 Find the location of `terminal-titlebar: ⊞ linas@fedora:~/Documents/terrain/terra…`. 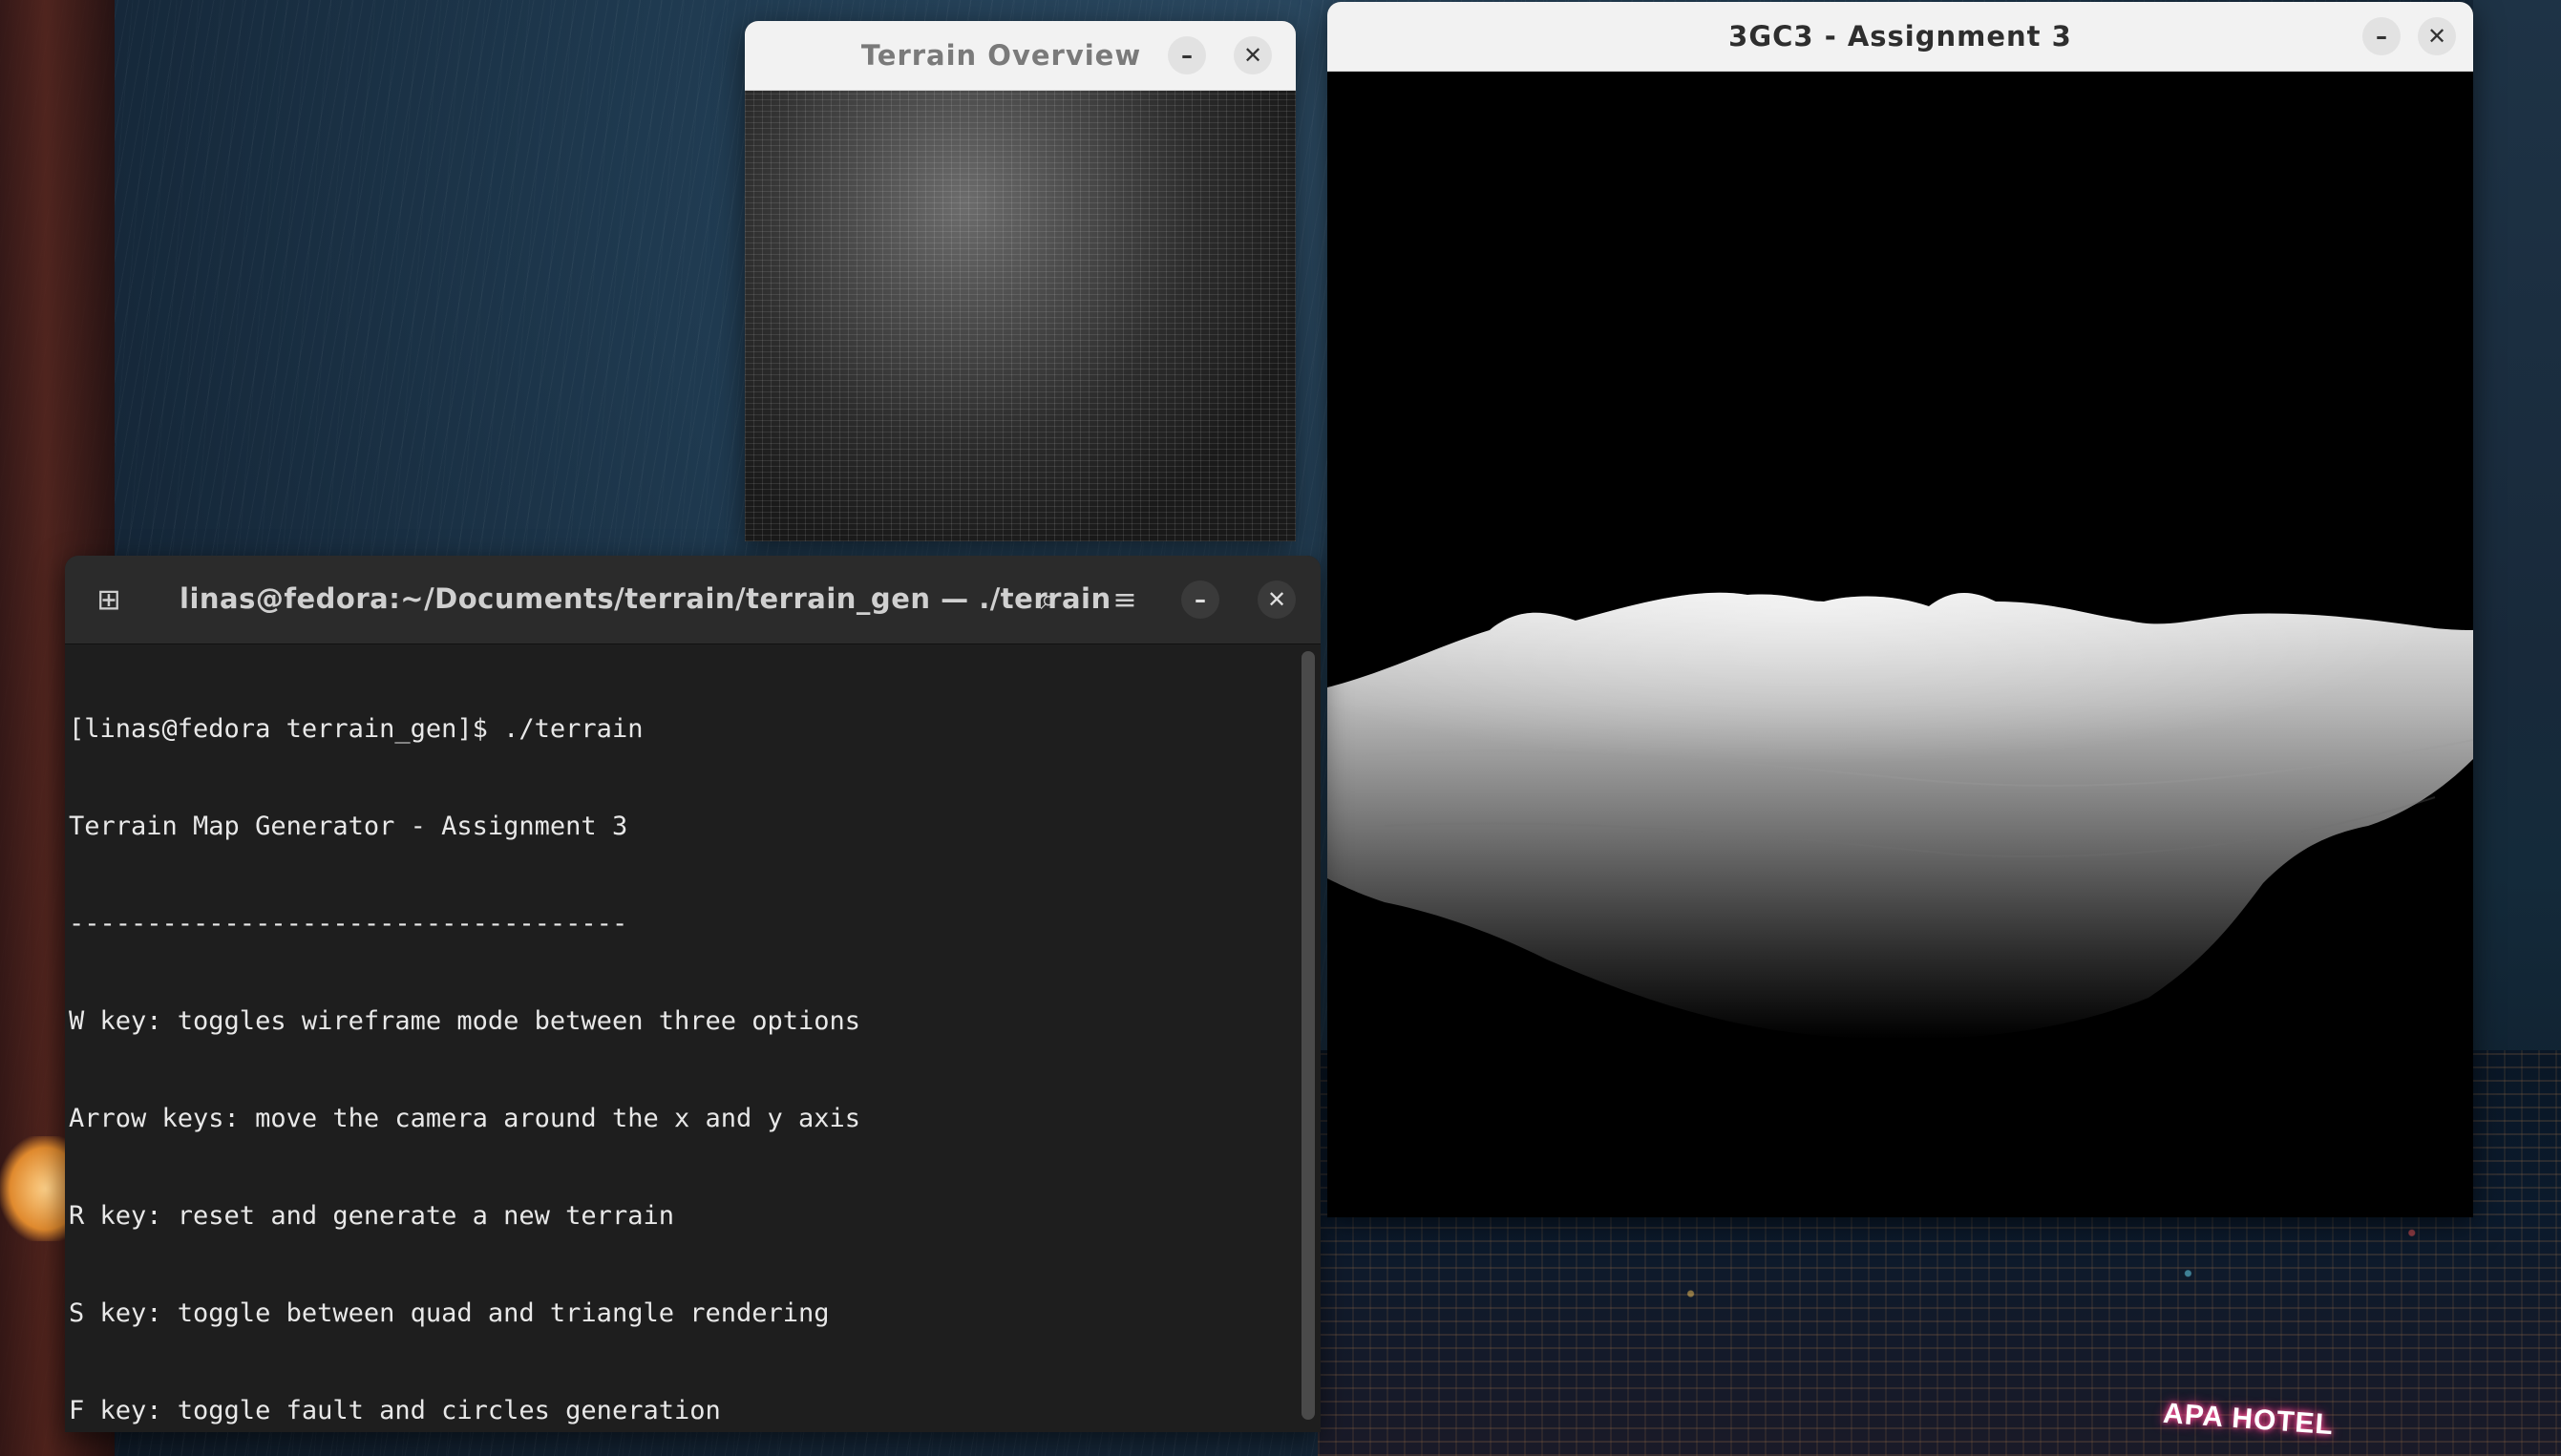

terminal-titlebar: ⊞ linas@fedora:~/Documents/terrain/terra… is located at coordinates (693, 600).